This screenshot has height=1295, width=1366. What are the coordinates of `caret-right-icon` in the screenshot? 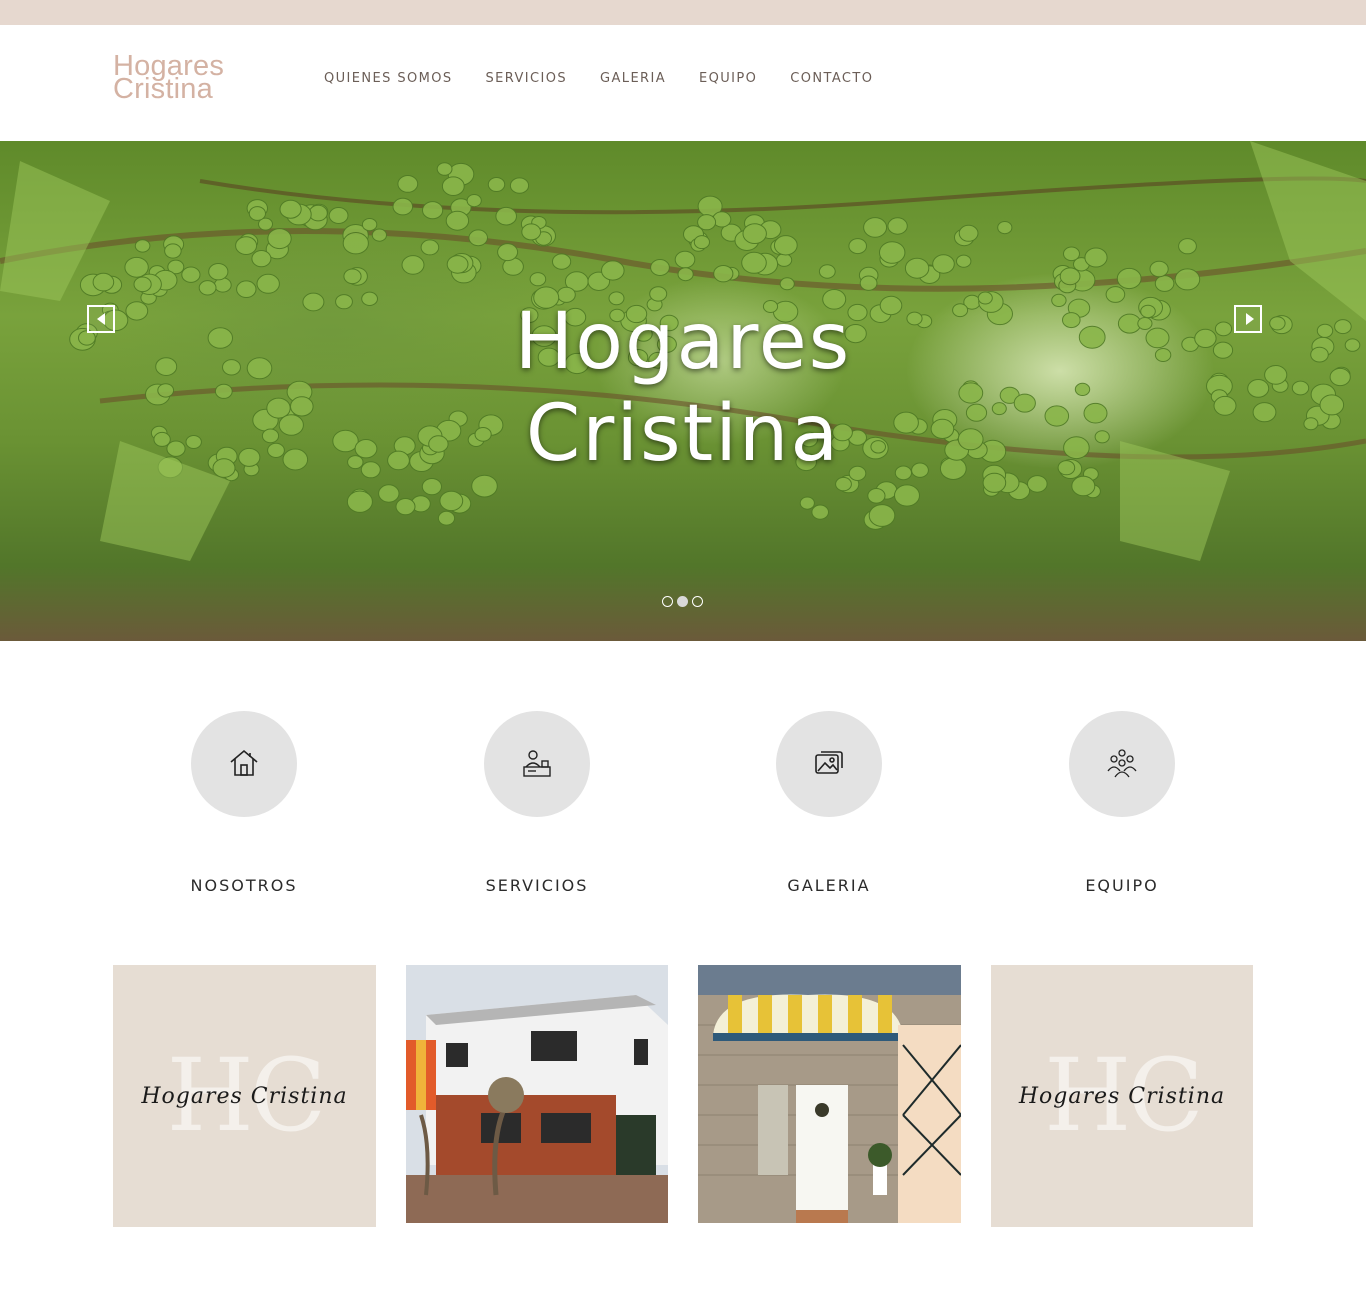 It's located at (1250, 319).